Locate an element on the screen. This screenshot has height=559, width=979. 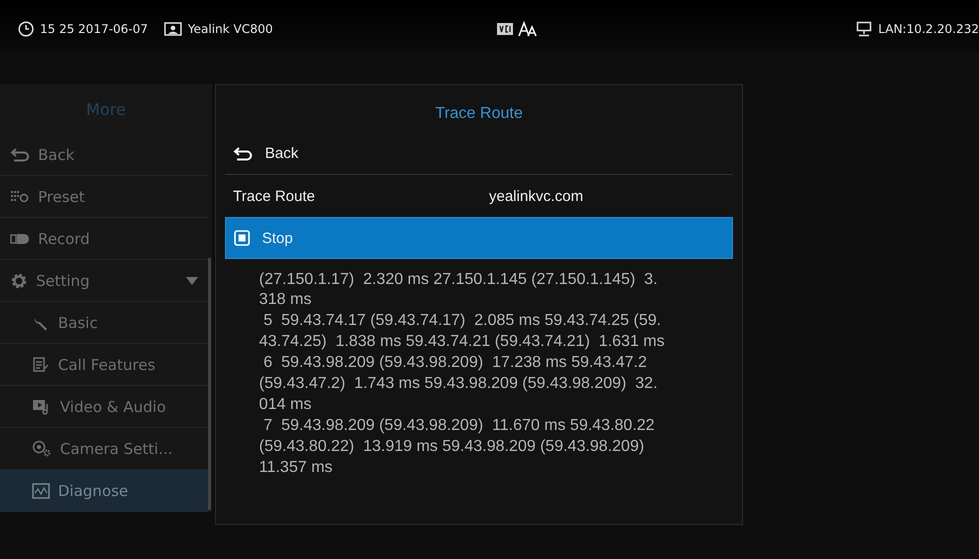
menu-item-label: Video & Audio is located at coordinates (113, 407).